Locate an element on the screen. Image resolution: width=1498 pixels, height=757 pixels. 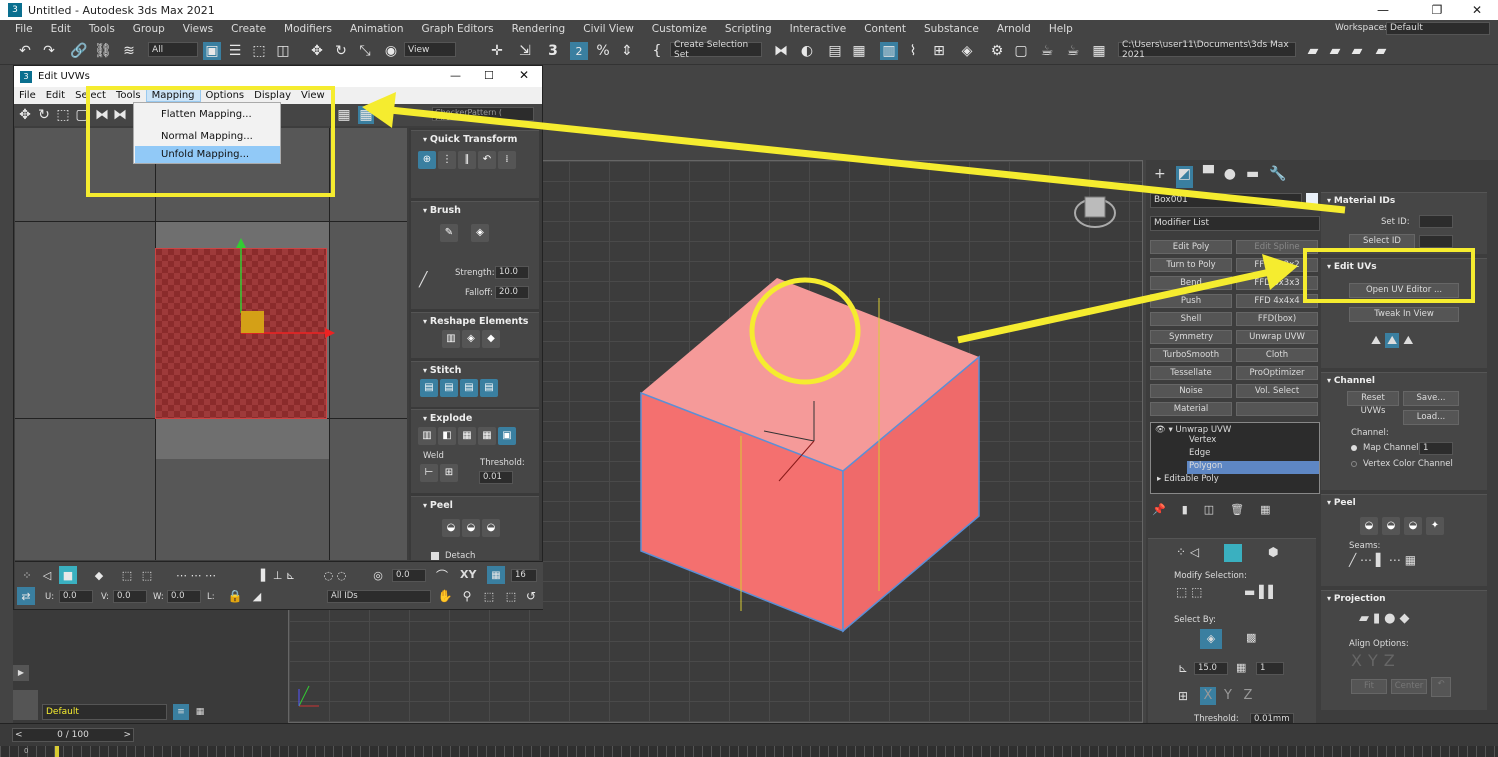
edit-named-selections-icon: { is located at coordinates (657, 51).